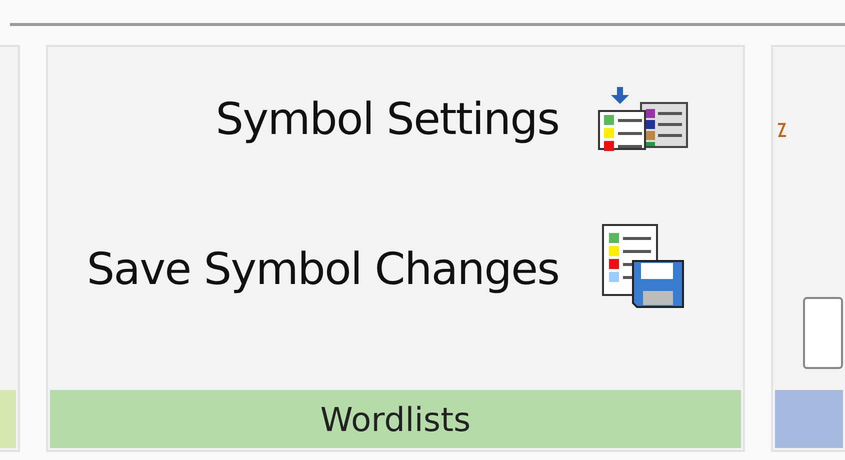  Describe the element at coordinates (823, 333) in the screenshot. I see `input-field` at that location.